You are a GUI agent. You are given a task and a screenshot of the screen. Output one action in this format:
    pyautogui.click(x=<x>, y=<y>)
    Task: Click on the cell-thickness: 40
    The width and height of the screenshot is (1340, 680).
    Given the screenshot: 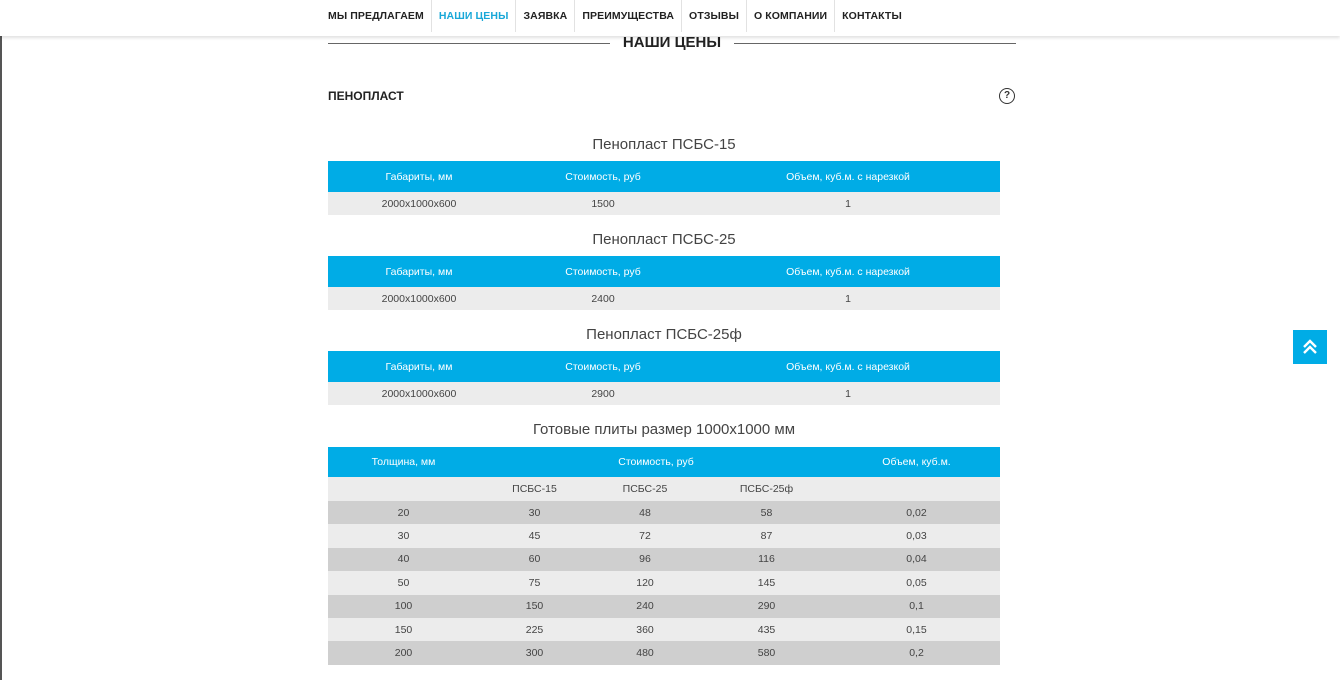 What is the action you would take?
    pyautogui.click(x=403, y=559)
    